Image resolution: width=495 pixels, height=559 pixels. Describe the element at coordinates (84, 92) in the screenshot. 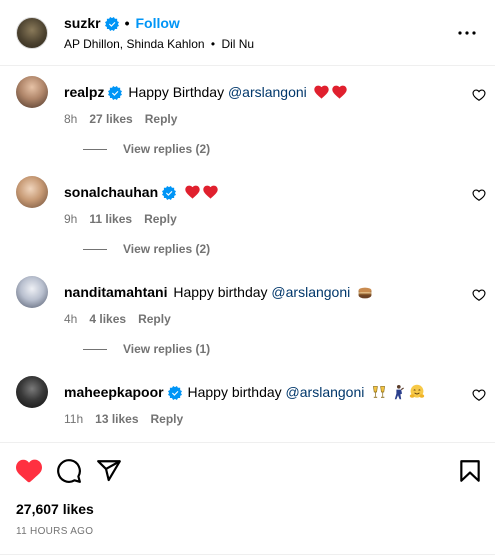

I see `commenter-username: realpz` at that location.